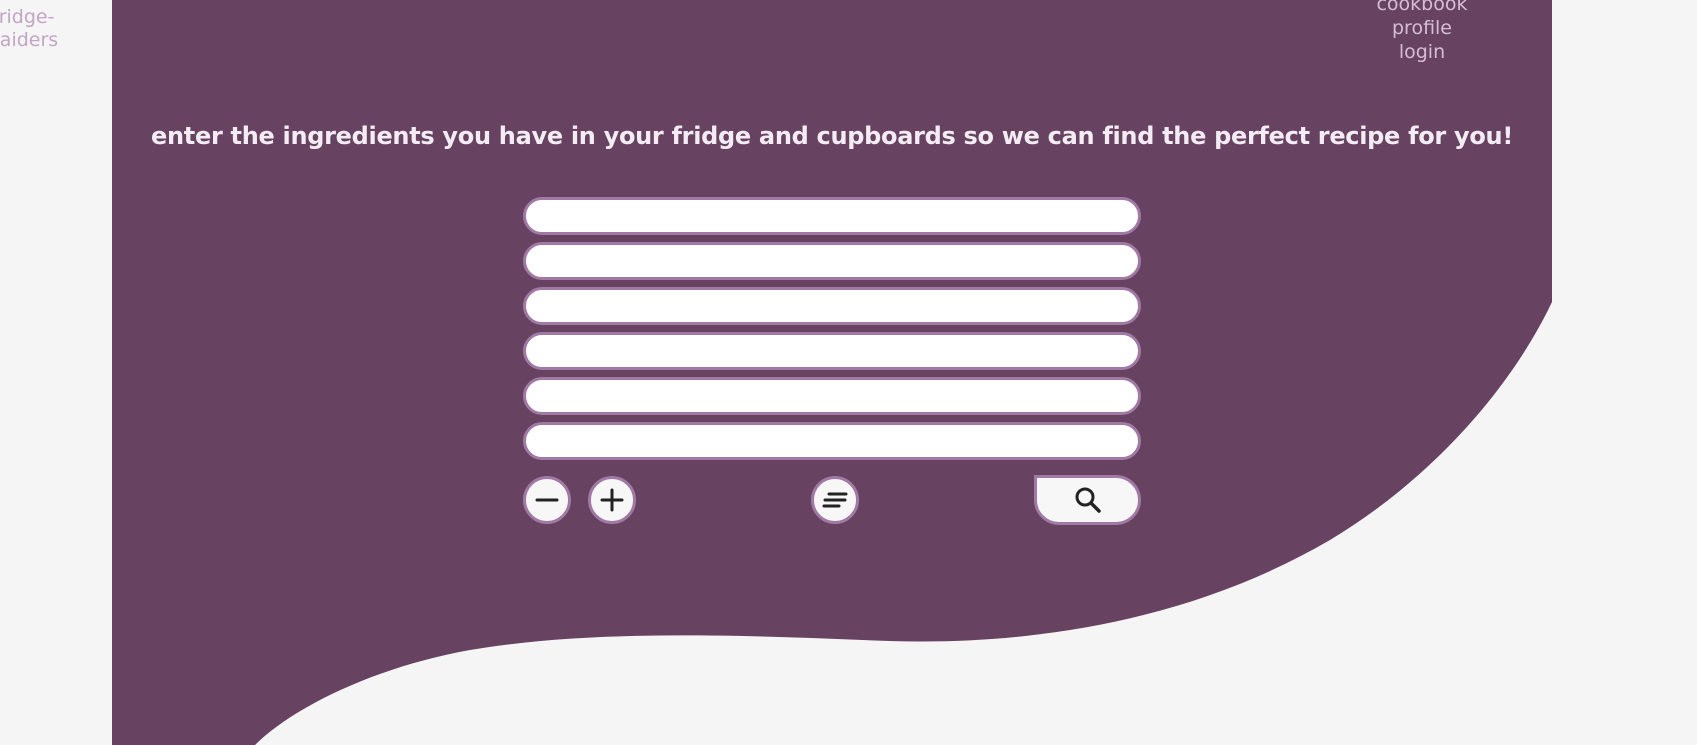  I want to click on filter-button, so click(835, 500).